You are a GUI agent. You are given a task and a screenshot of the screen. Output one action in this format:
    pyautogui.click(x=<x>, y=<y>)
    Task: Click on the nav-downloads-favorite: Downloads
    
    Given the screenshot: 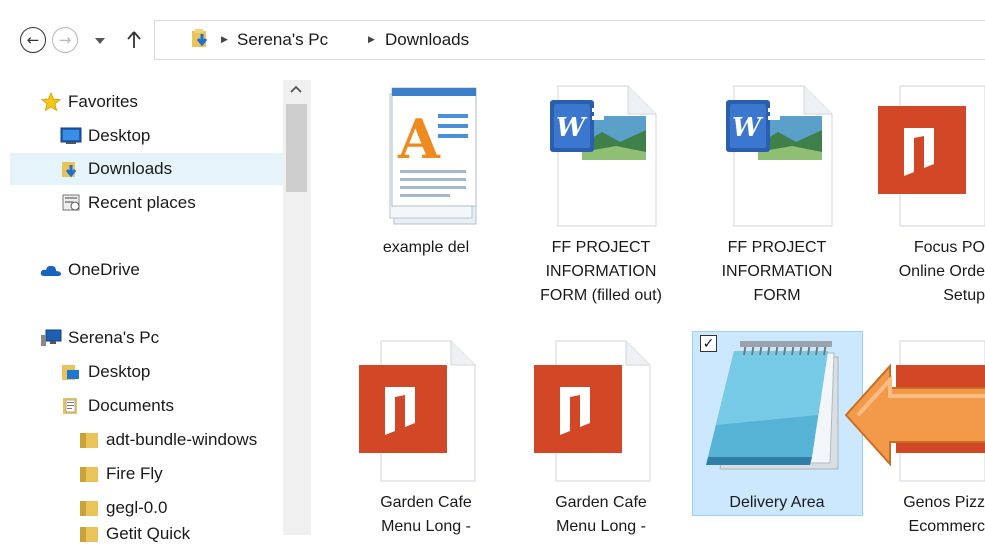 What is the action you would take?
    pyautogui.click(x=146, y=169)
    